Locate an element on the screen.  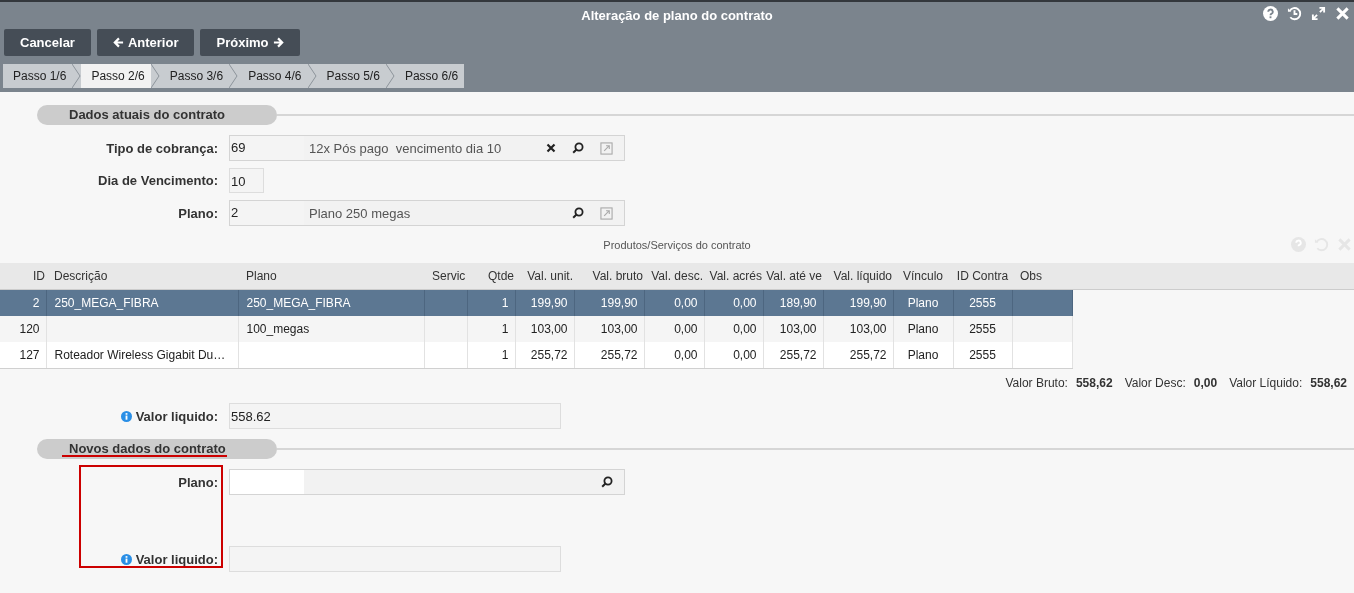
table-cell: 127 is located at coordinates (29, 355).